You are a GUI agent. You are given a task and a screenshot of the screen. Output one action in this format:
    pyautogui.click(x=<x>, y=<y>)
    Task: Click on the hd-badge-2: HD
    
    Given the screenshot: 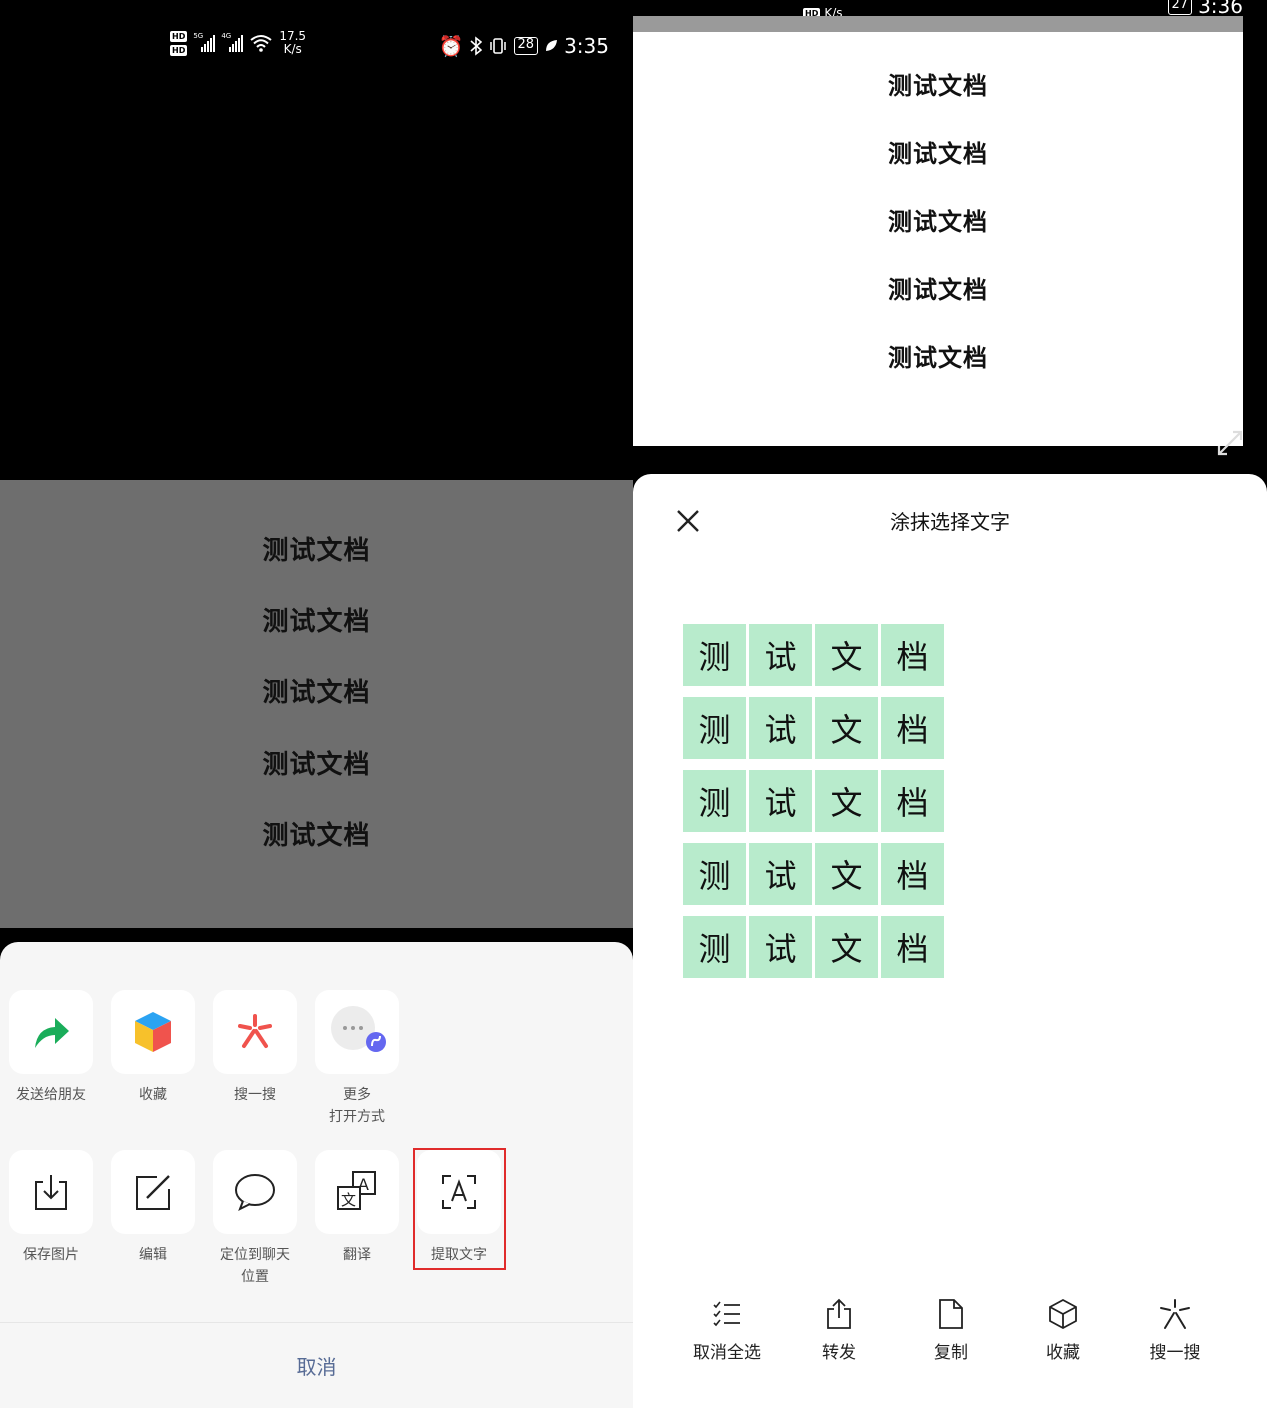 What is the action you would take?
    pyautogui.click(x=179, y=50)
    